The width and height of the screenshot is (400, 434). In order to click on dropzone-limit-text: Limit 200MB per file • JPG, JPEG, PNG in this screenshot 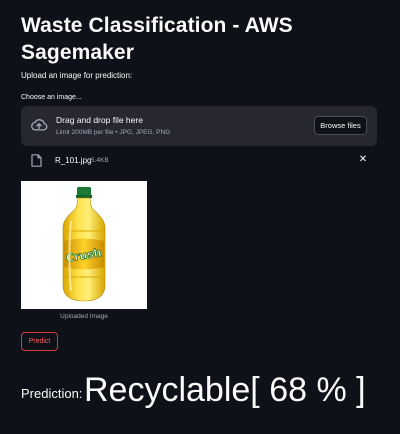, I will do `click(113, 132)`.